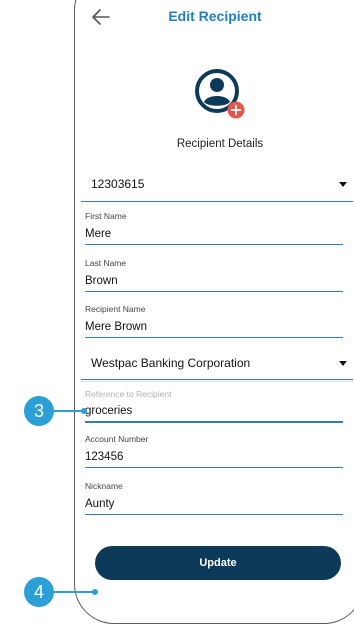  I want to click on reference-input, so click(214, 413).